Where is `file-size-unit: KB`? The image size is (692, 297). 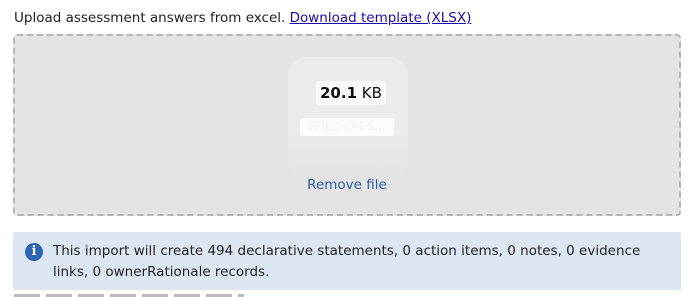
file-size-unit: KB is located at coordinates (371, 93).